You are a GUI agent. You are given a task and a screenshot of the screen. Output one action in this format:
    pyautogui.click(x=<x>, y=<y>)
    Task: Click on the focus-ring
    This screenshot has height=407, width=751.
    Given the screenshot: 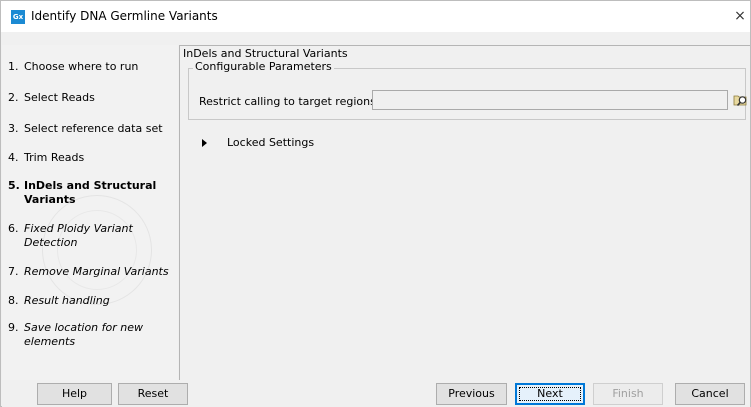 What is the action you would take?
    pyautogui.click(x=550, y=394)
    